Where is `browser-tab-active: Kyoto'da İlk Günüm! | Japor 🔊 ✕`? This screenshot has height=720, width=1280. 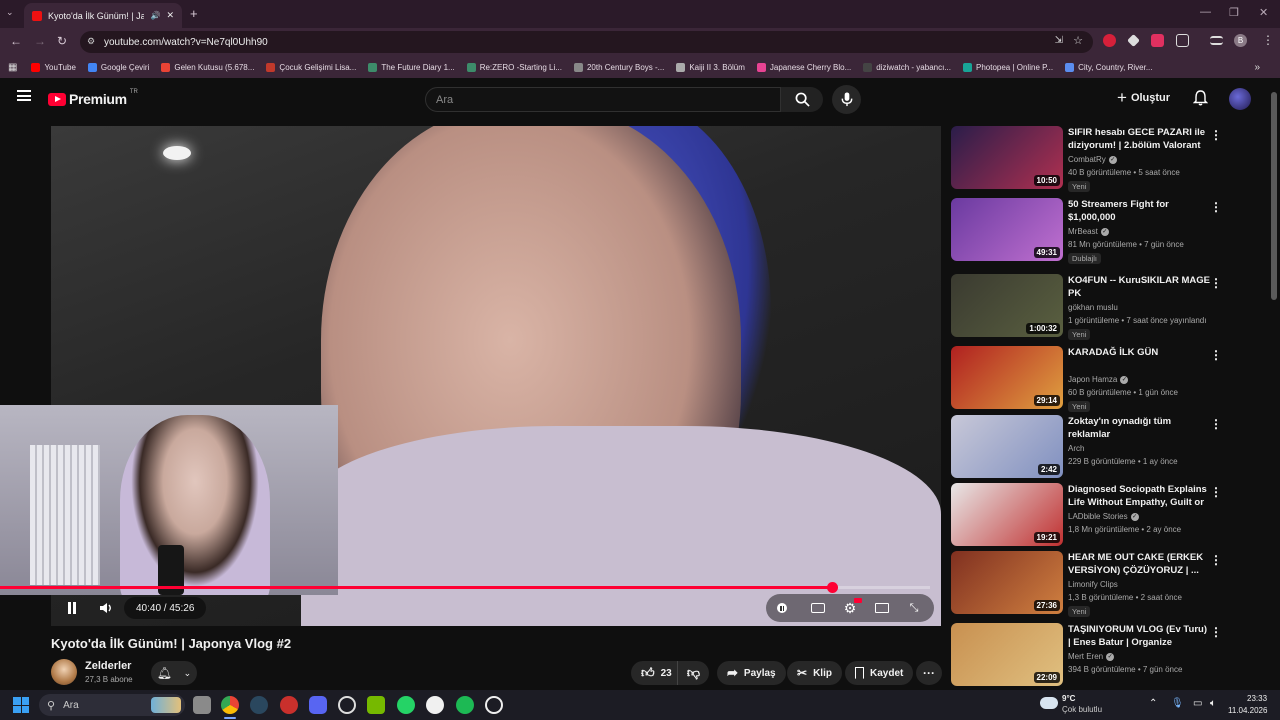 browser-tab-active: Kyoto'da İlk Günüm! | Japor 🔊 ✕ is located at coordinates (103, 15).